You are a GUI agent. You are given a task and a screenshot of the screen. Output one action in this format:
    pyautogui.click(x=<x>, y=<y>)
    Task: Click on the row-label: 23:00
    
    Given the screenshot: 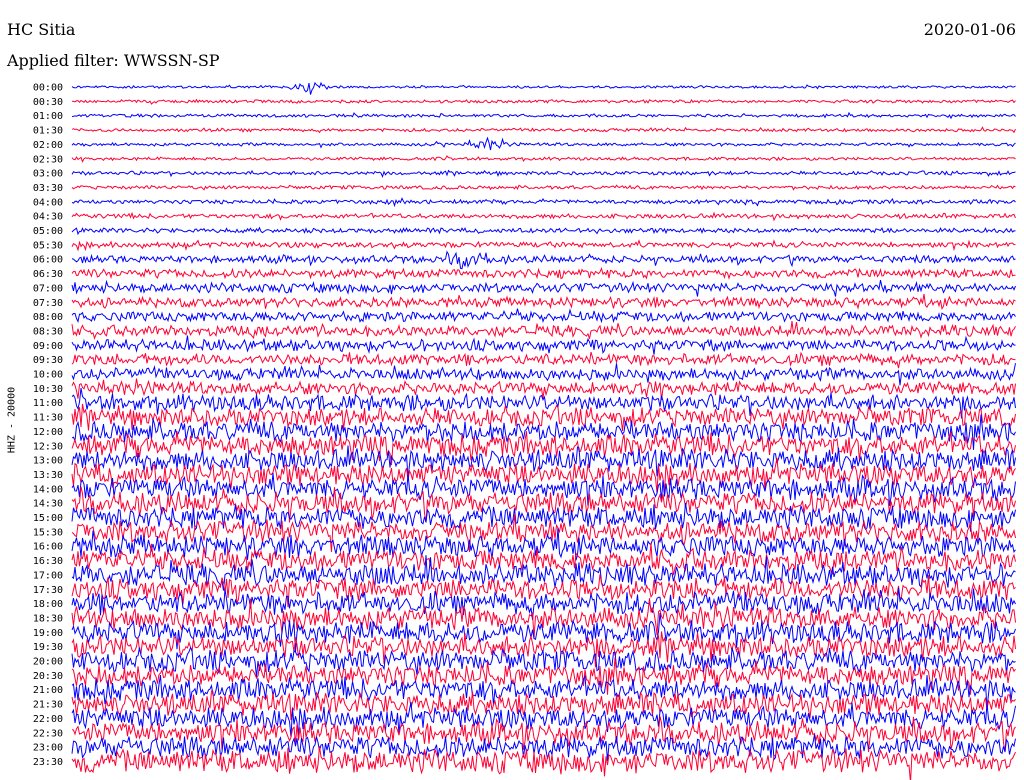 What is the action you would take?
    pyautogui.click(x=48, y=748)
    